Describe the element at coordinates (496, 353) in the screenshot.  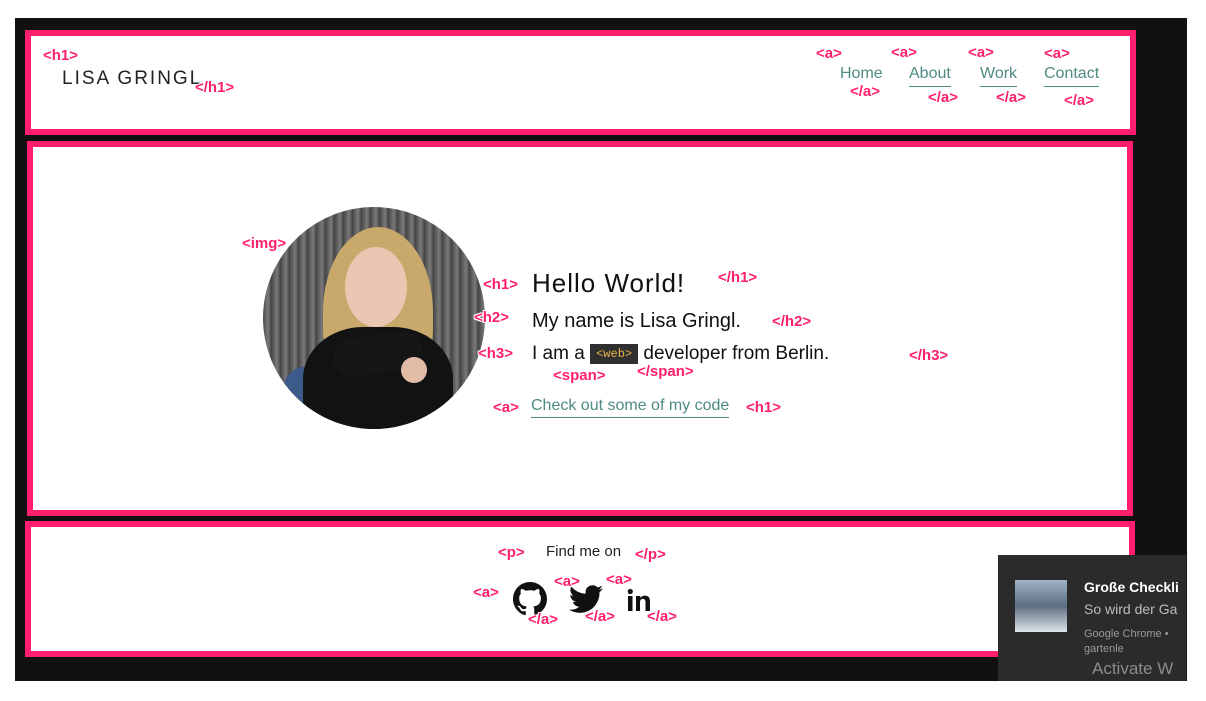
I see `tag-h3-open: <h3>` at that location.